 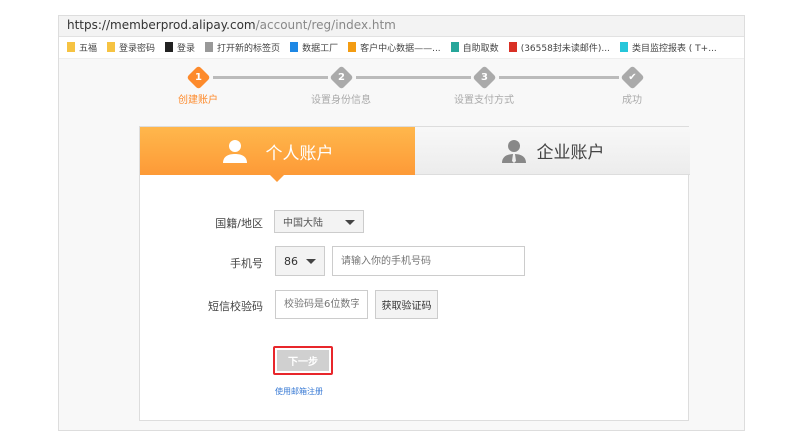 I want to click on tab-label: 个人账户, so click(x=299, y=153).